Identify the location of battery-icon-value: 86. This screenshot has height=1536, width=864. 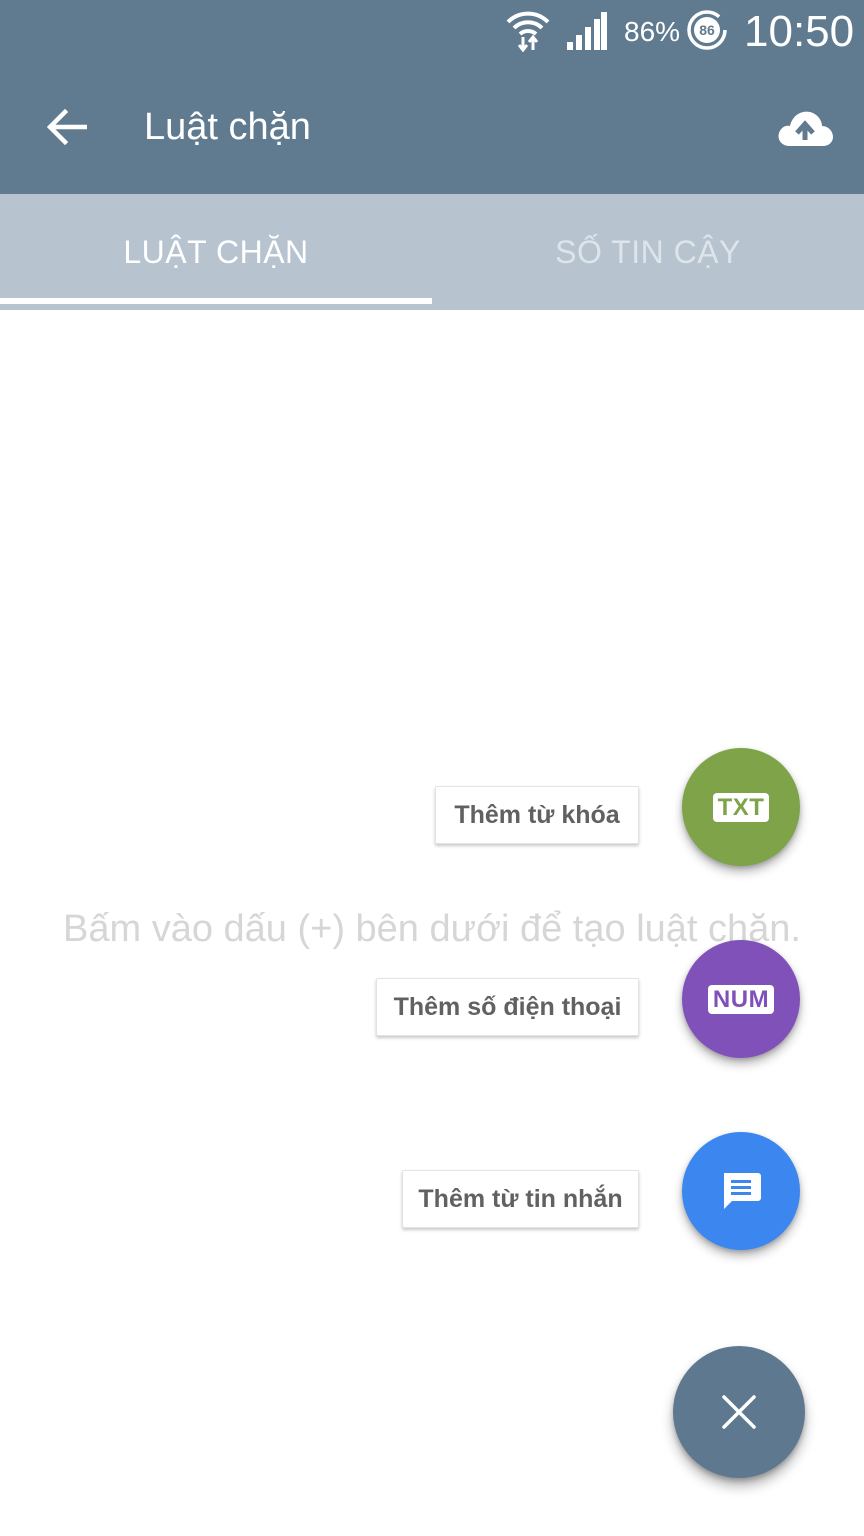
(707, 30).